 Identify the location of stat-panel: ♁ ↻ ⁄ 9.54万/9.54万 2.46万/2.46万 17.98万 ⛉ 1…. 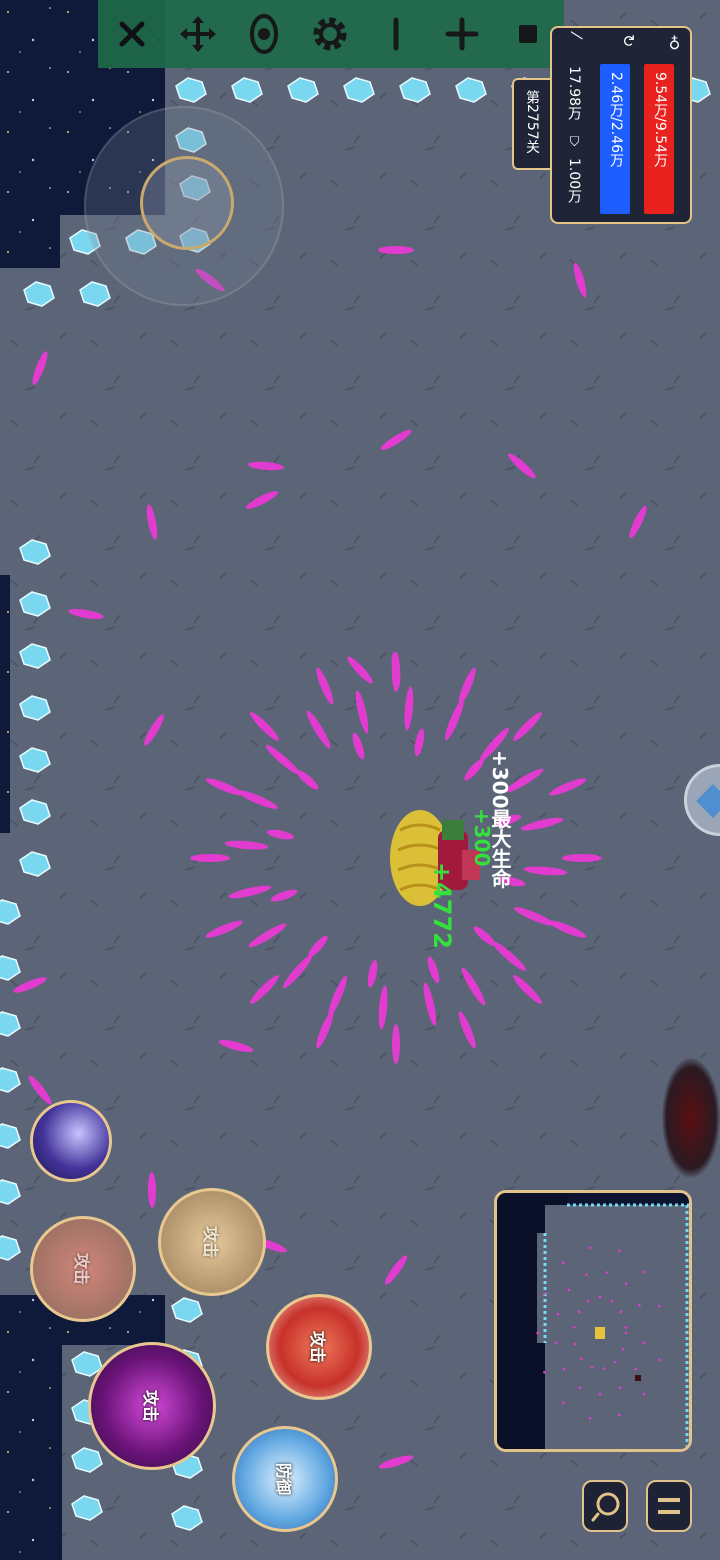
(621, 125).